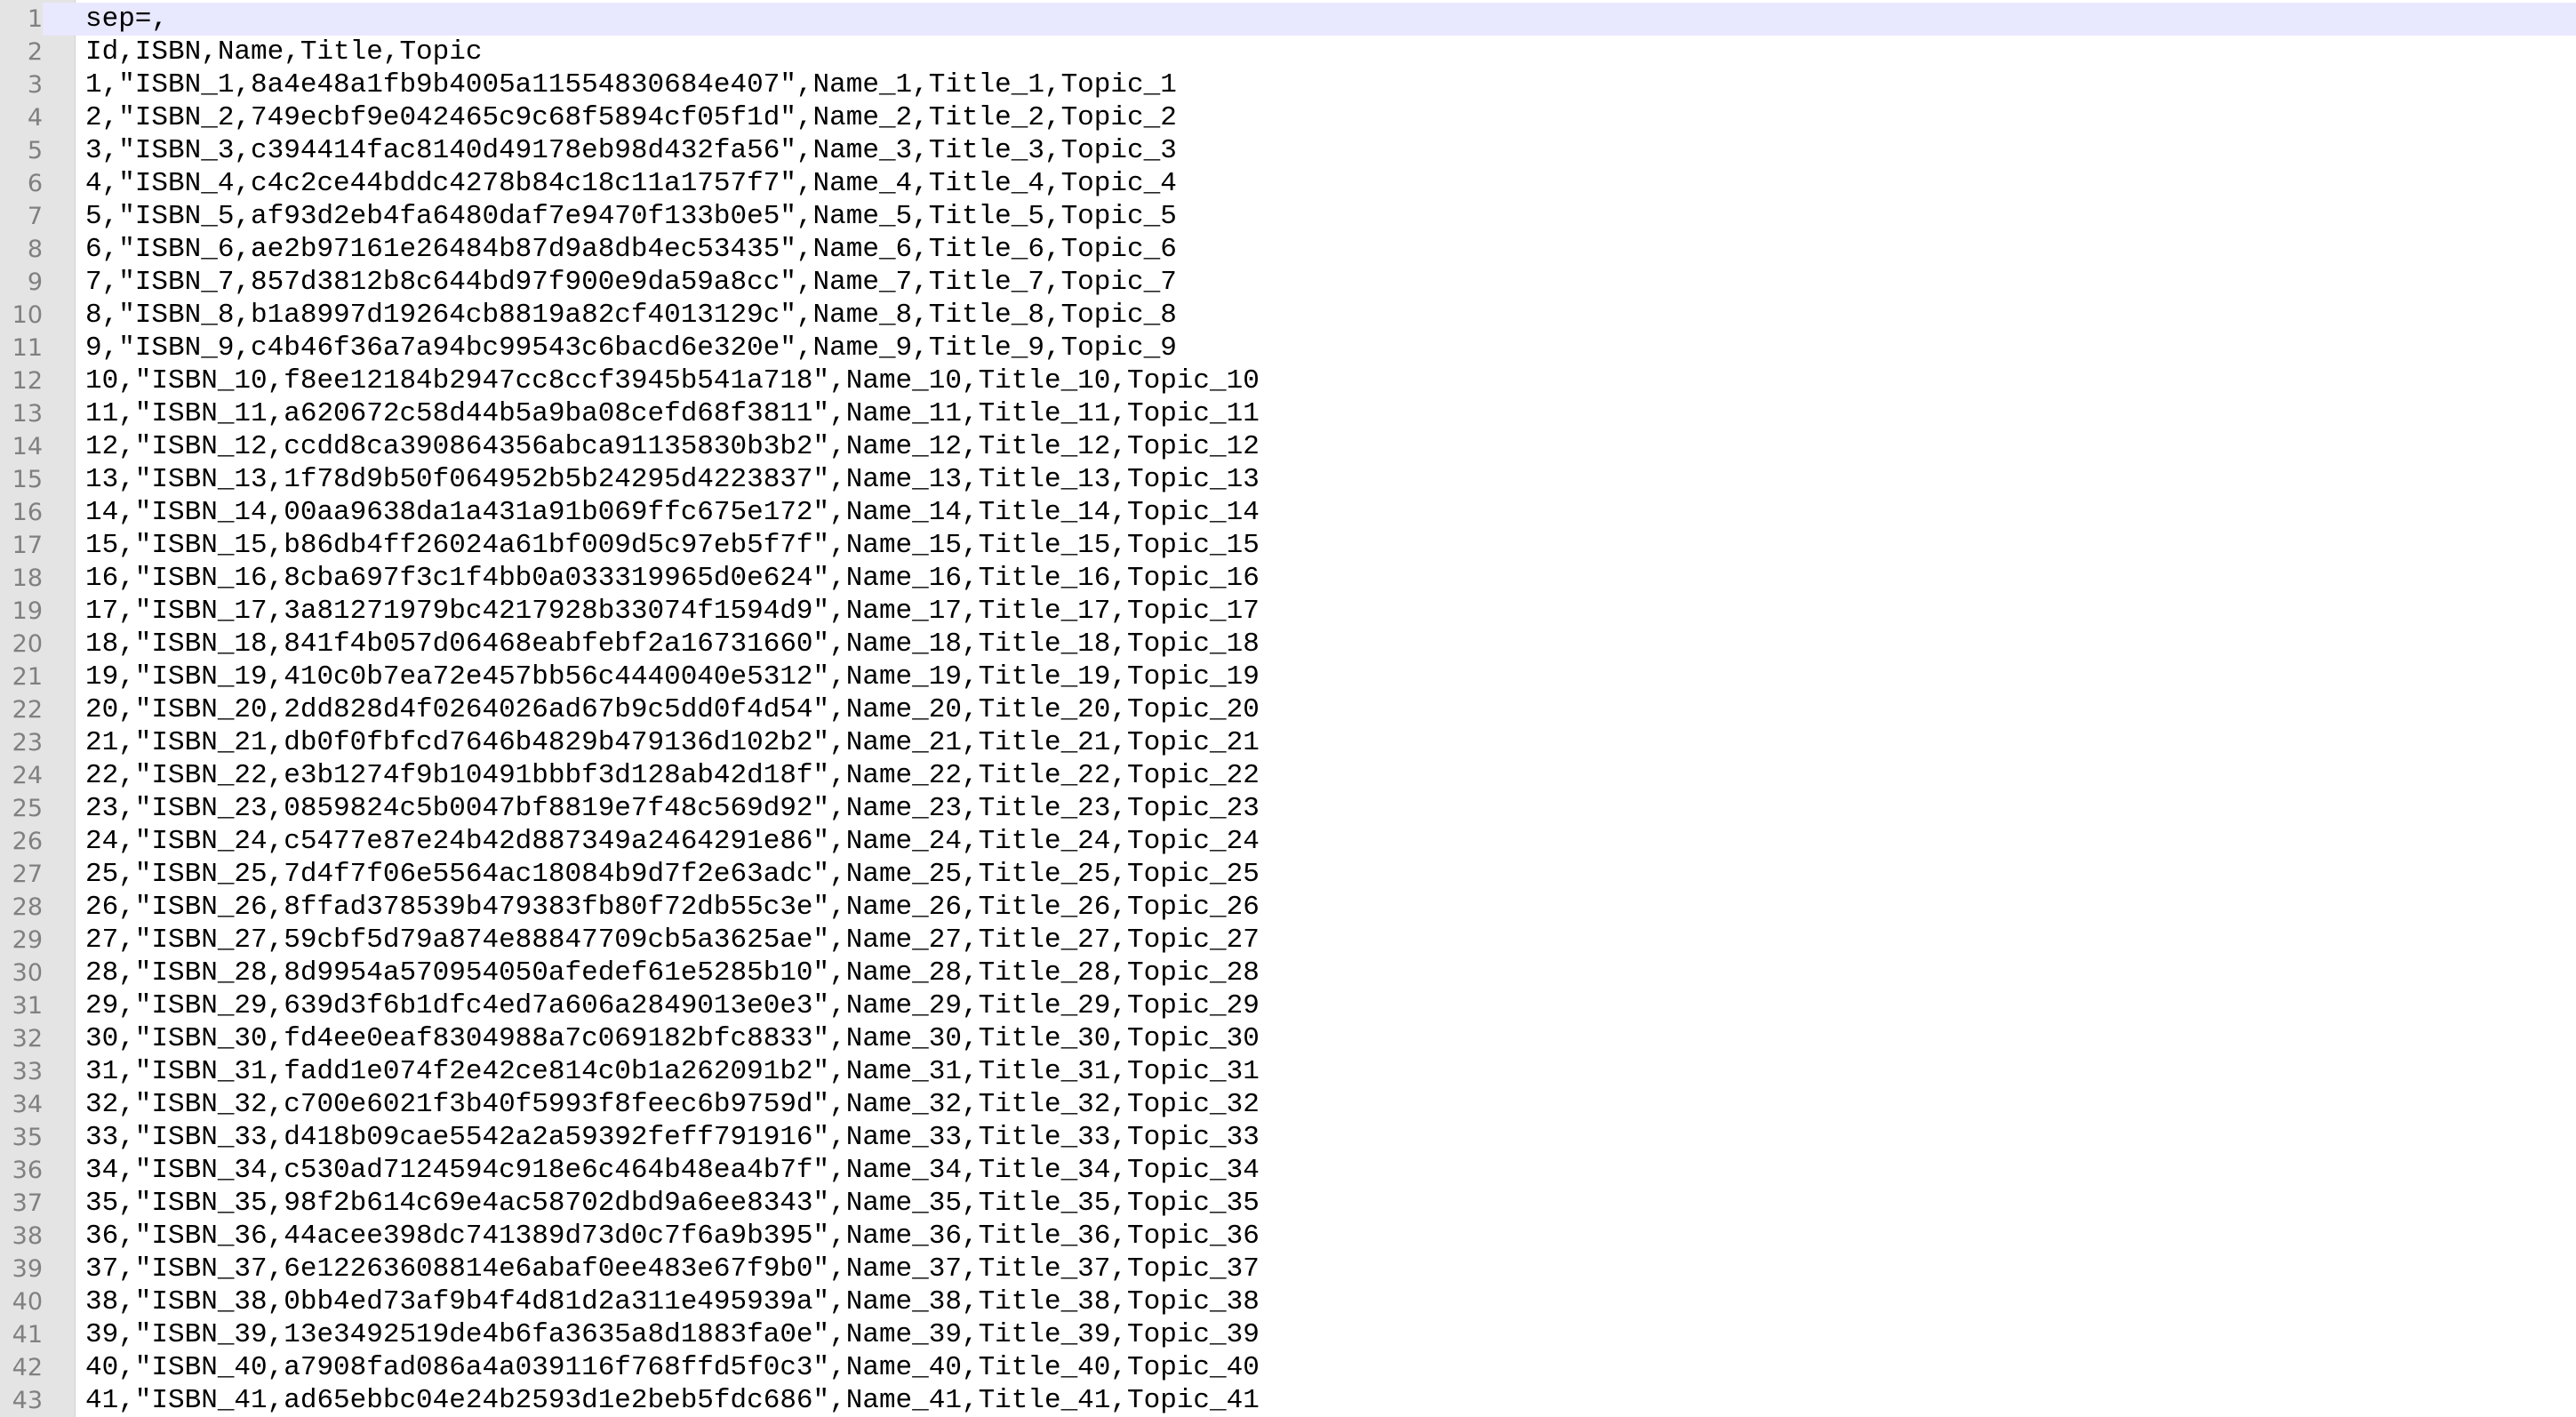 This screenshot has height=1417, width=2576. Describe the element at coordinates (27, 1236) in the screenshot. I see `line-number: 38` at that location.